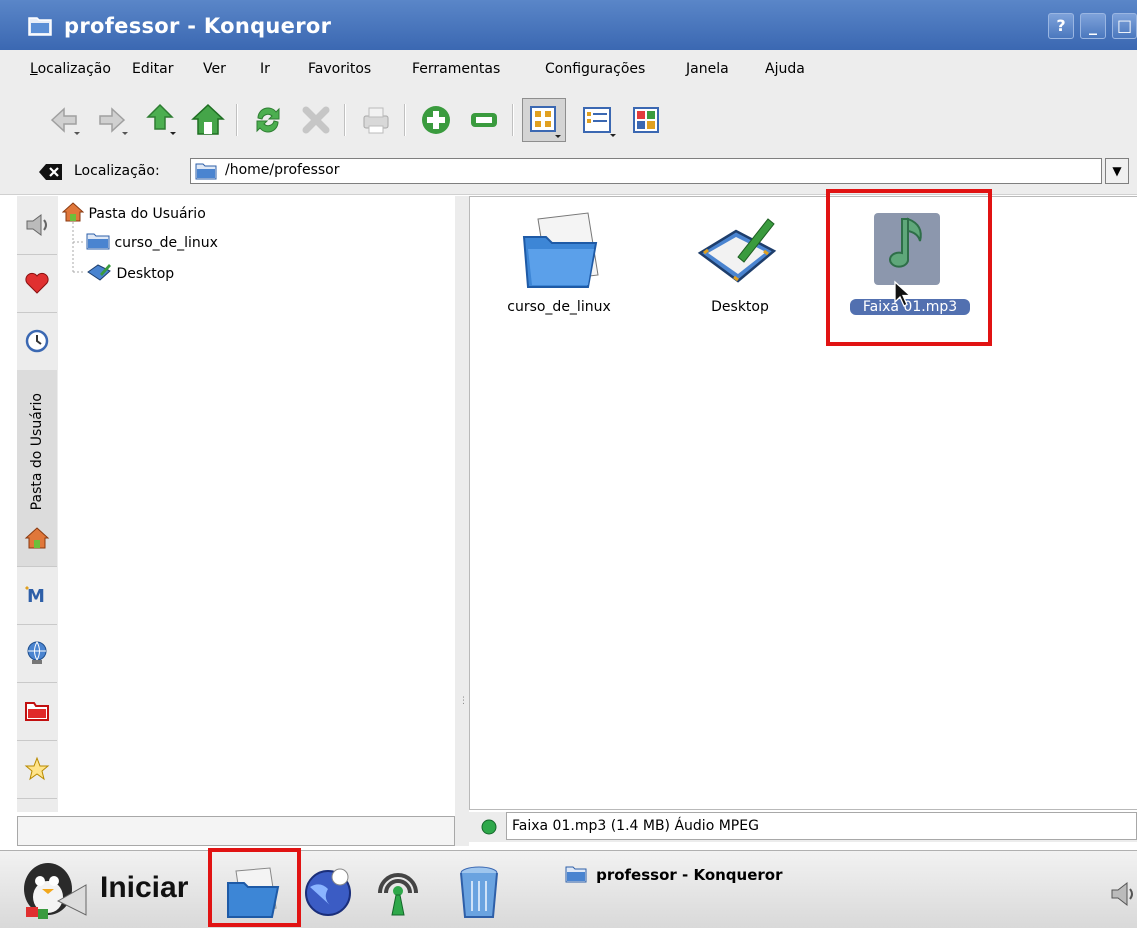  I want to click on menu-ir: Ir, so click(265, 69).